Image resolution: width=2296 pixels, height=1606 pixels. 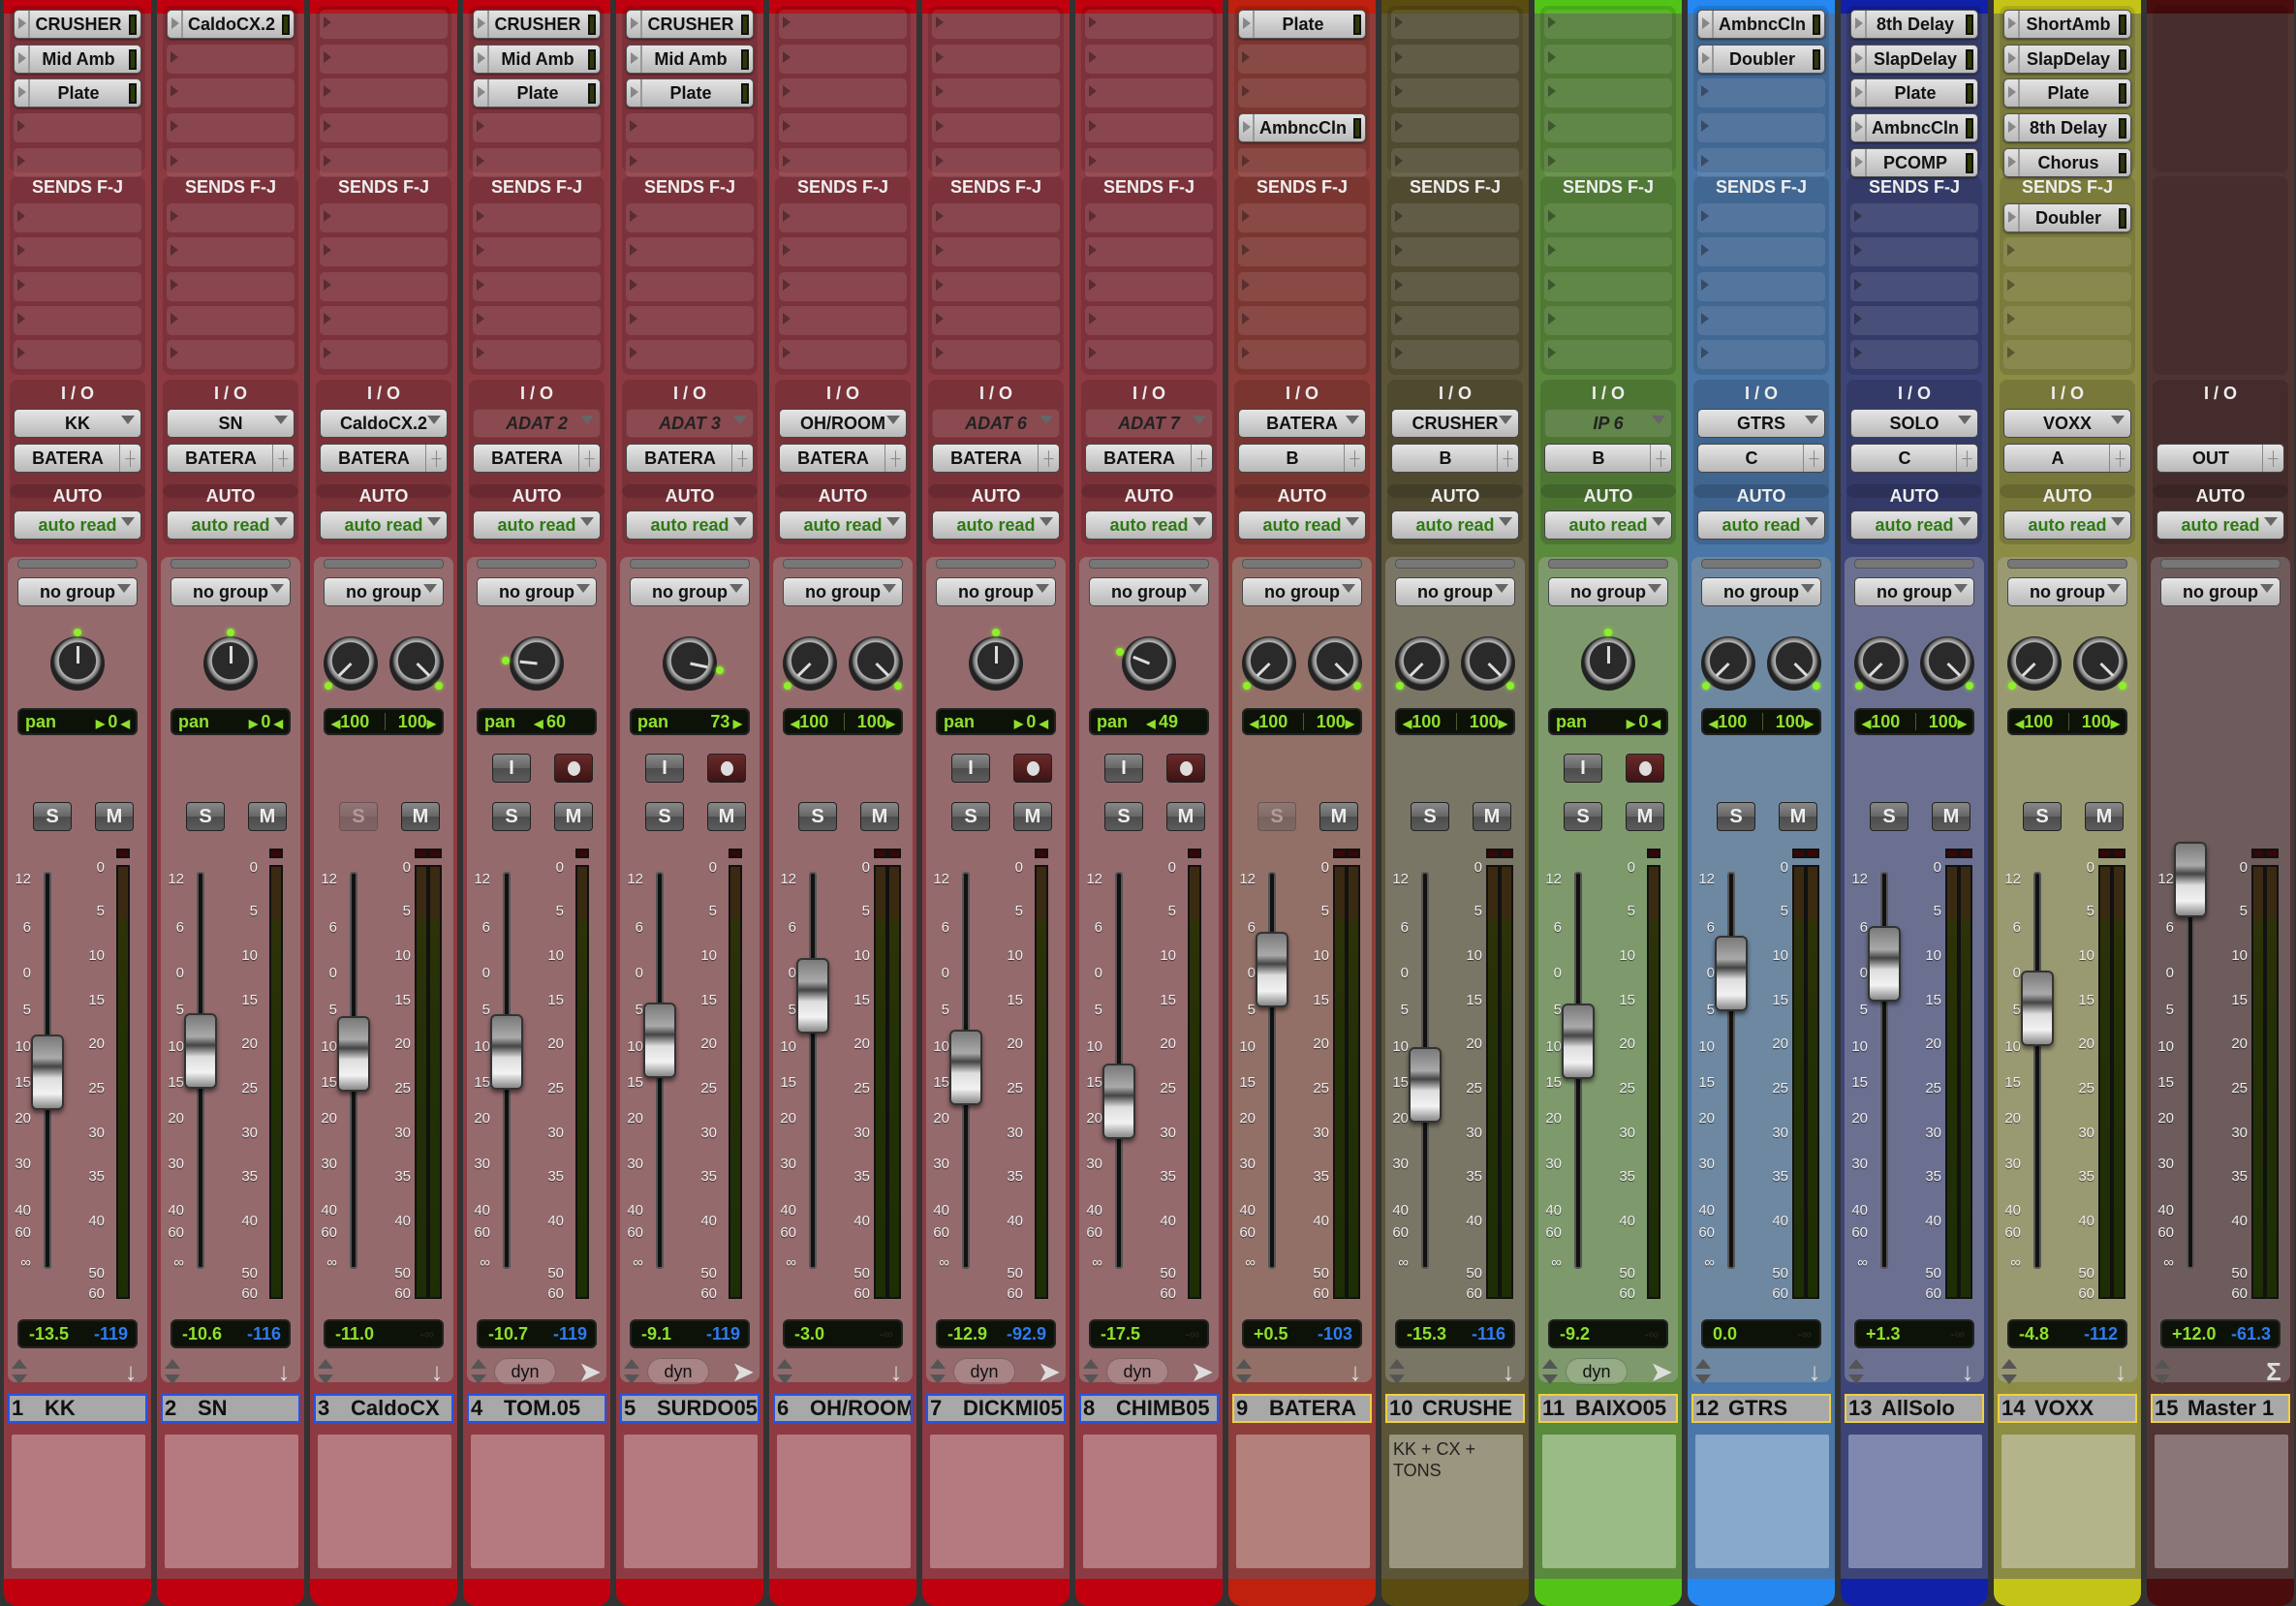 I want to click on comments-field: KK + CX + TONS, so click(x=1456, y=1501).